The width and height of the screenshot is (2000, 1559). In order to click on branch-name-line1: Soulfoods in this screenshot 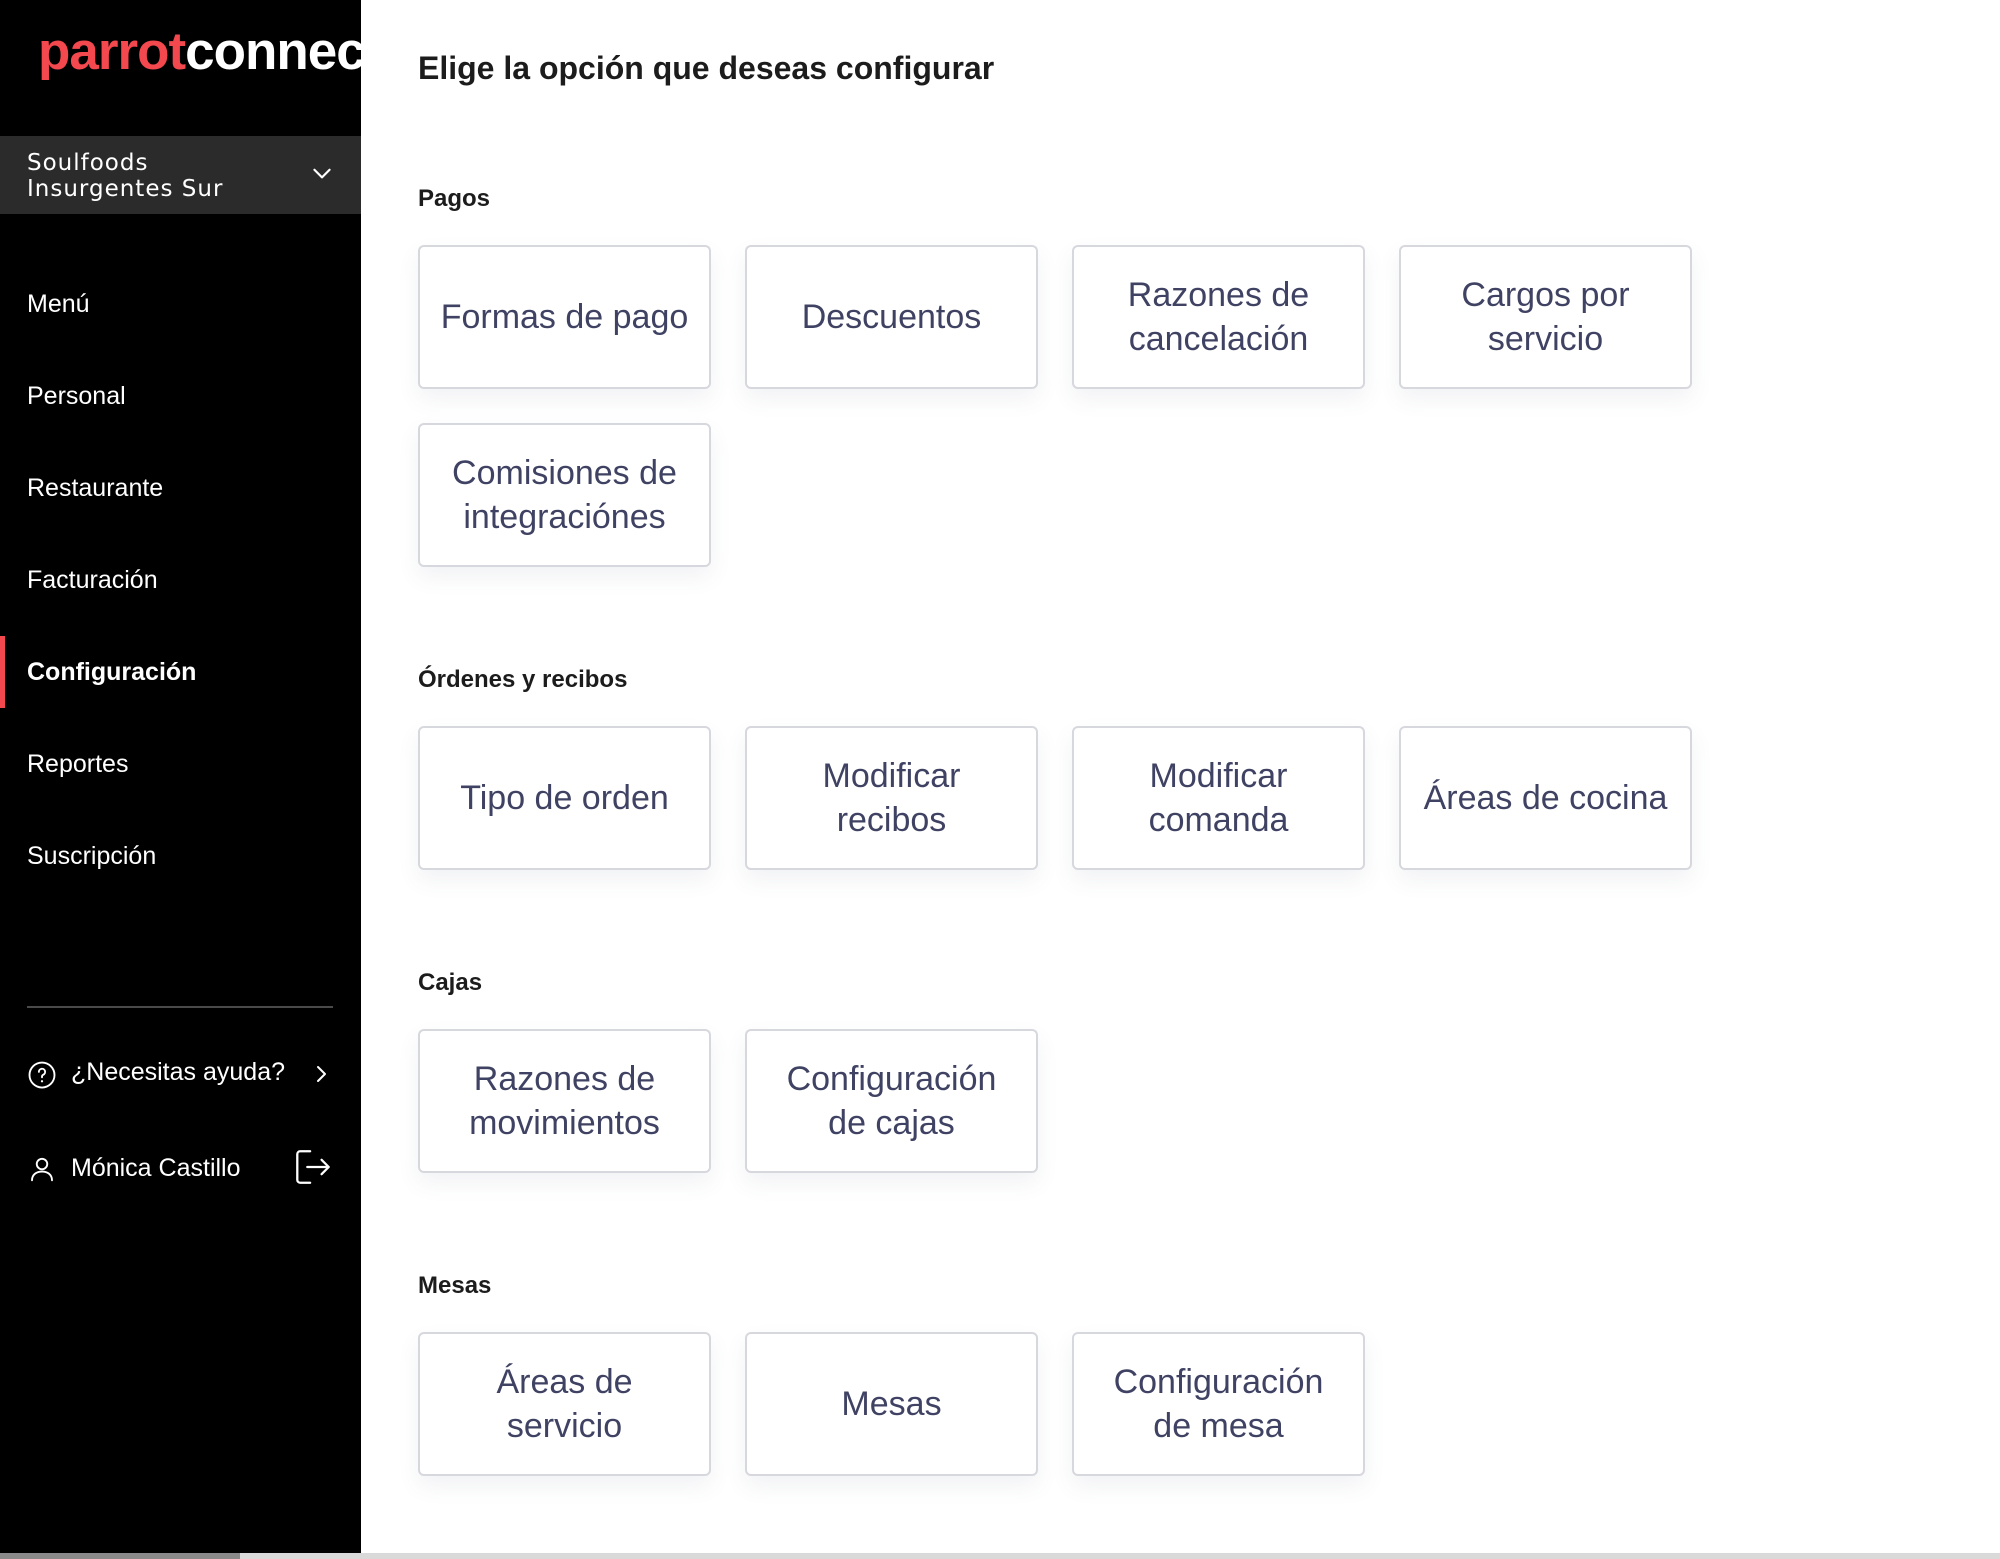, I will do `click(88, 163)`.